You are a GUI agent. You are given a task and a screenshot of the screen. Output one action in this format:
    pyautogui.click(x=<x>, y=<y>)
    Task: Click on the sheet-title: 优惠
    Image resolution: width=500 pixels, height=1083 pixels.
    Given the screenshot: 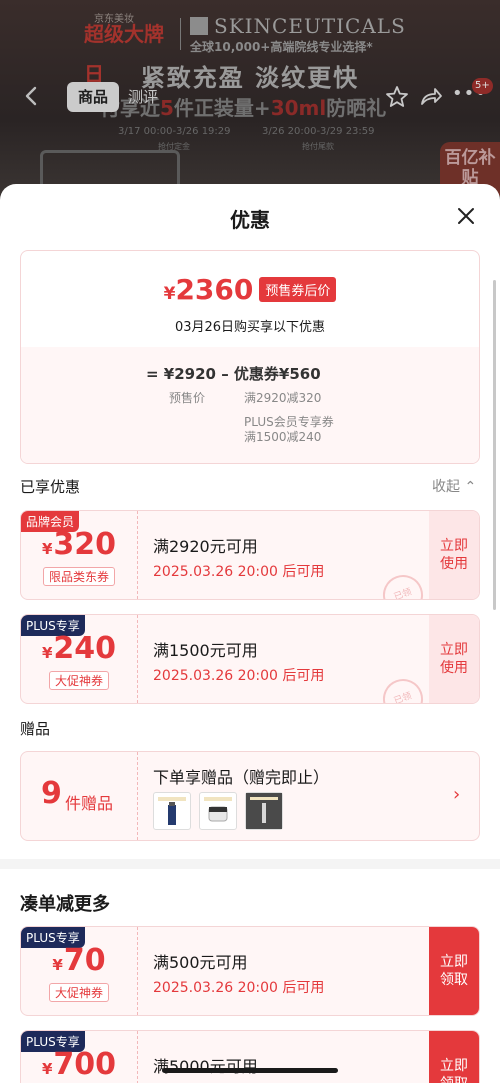 What is the action you would take?
    pyautogui.click(x=250, y=220)
    